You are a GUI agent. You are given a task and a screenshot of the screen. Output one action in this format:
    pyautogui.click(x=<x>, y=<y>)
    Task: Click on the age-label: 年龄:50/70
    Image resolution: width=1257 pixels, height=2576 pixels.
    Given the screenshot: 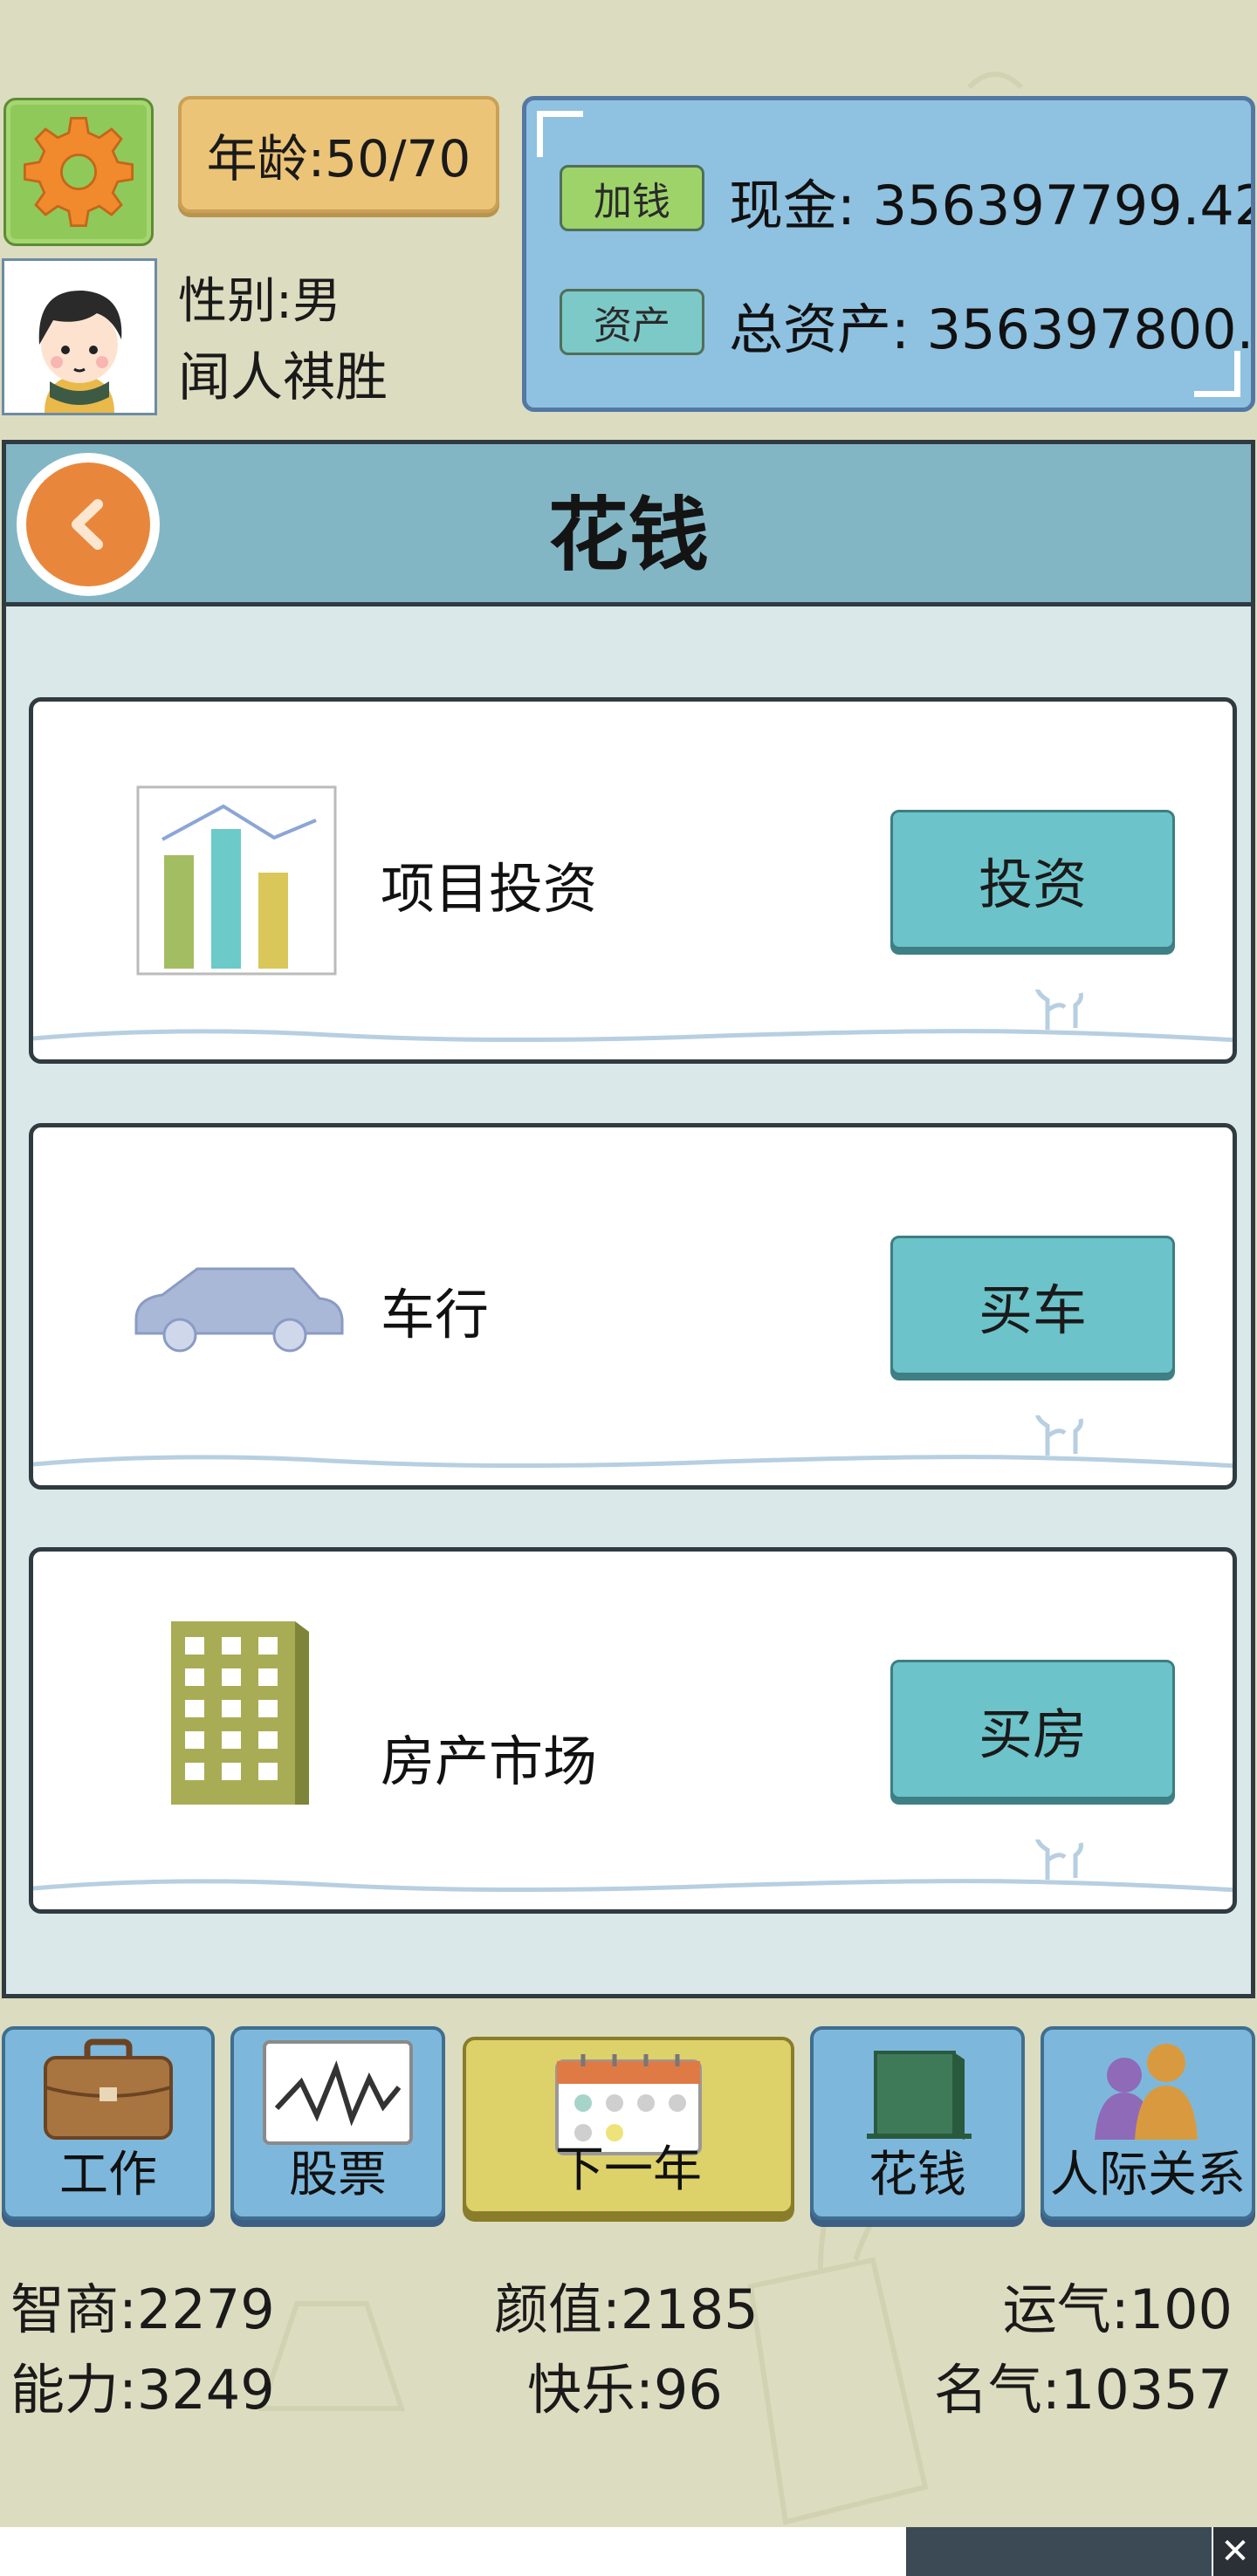 What is the action you would take?
    pyautogui.click(x=339, y=158)
    